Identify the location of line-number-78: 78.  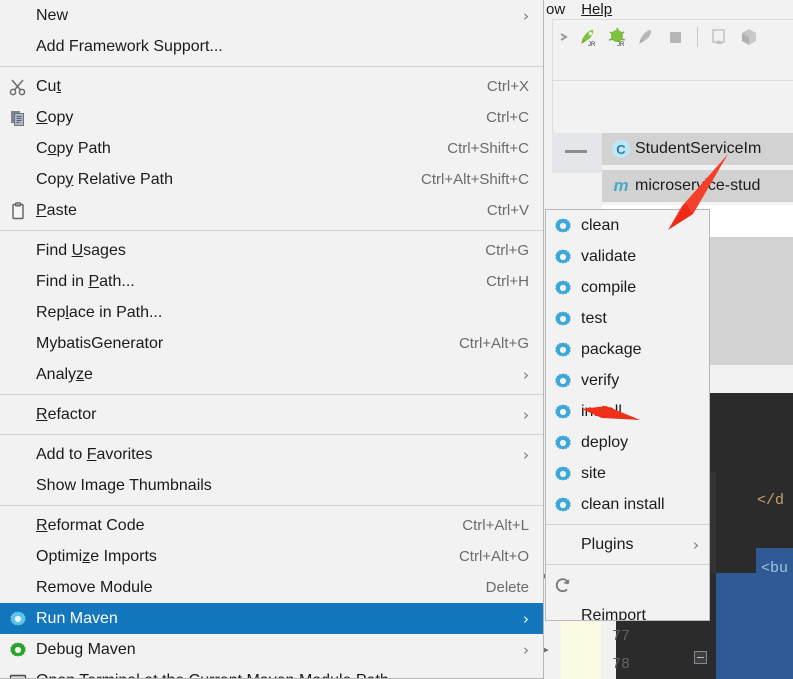
(621, 664).